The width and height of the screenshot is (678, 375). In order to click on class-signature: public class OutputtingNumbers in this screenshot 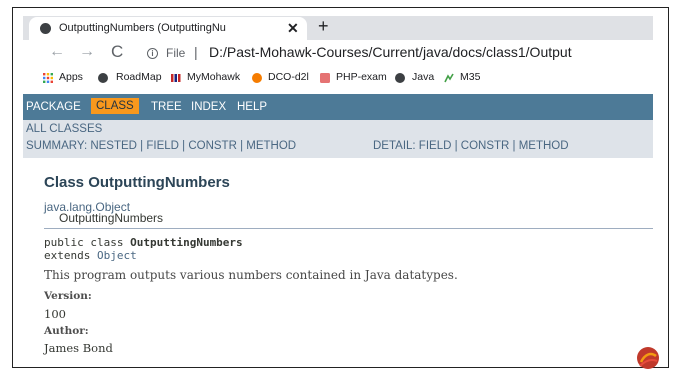, I will do `click(143, 242)`.